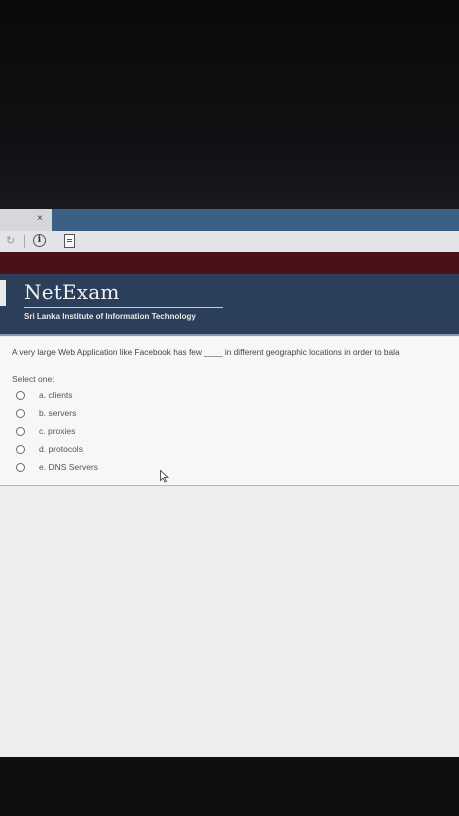 The height and width of the screenshot is (816, 459). What do you see at coordinates (20, 413) in the screenshot?
I see `option-b-radio` at bounding box center [20, 413].